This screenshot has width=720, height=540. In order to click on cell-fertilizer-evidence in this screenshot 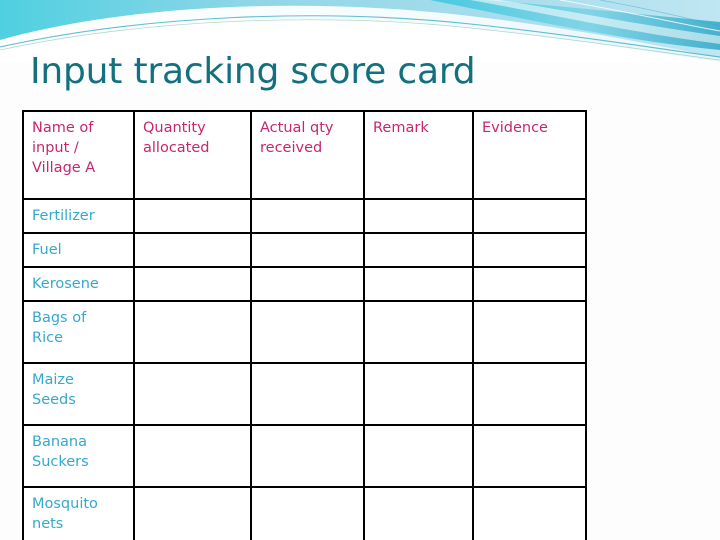, I will do `click(529, 216)`.